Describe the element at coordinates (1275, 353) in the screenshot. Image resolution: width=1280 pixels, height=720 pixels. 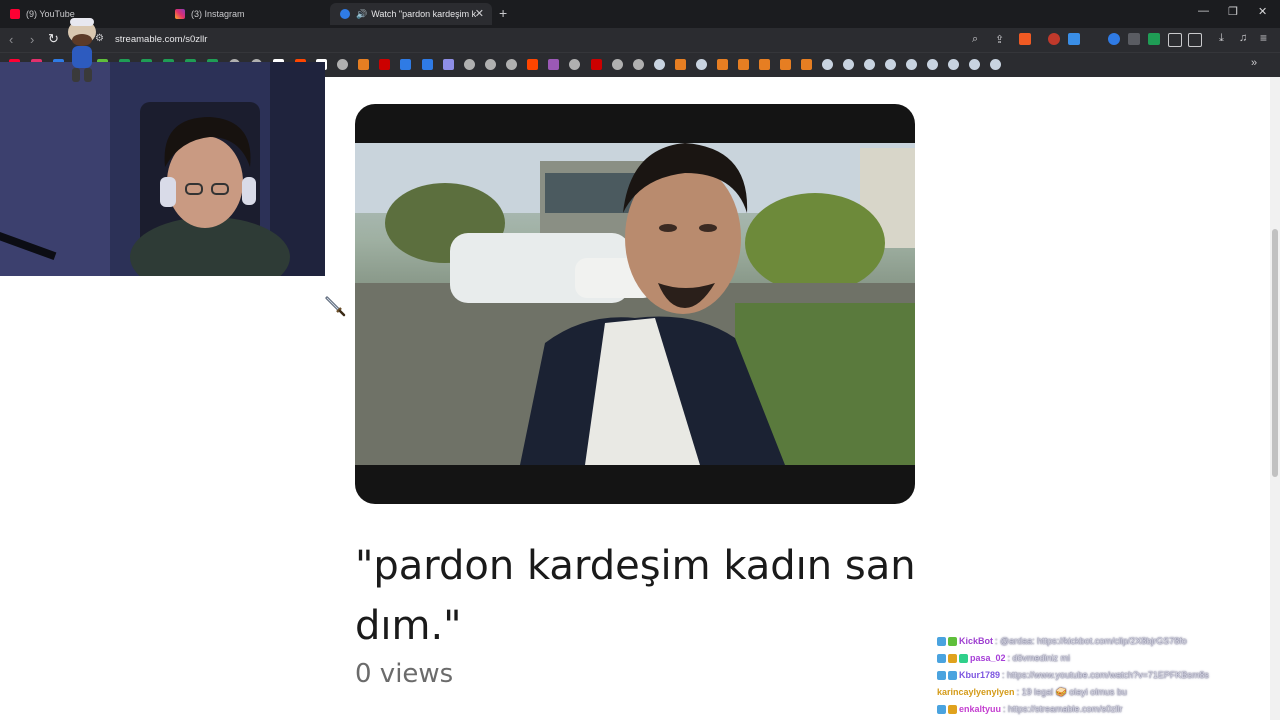
I see `scrollbar-thumb` at that location.